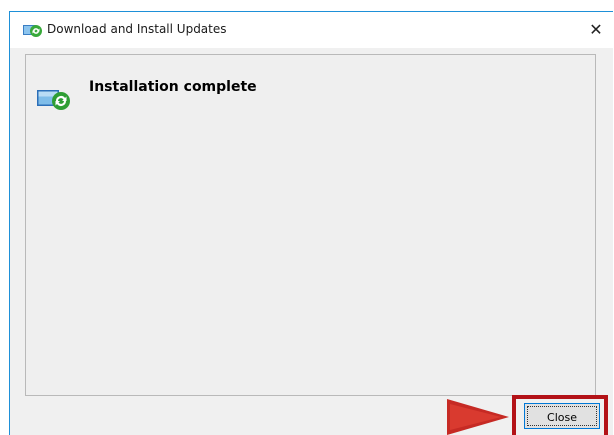  I want to click on close-button-label: Close, so click(562, 417).